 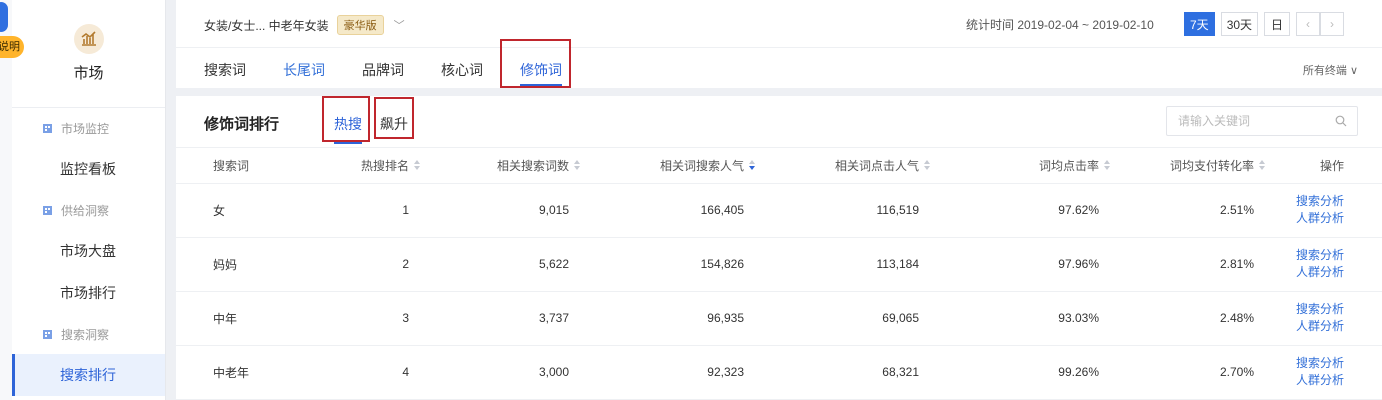 I want to click on cell-search-pop: 92,323, so click(x=668, y=372).